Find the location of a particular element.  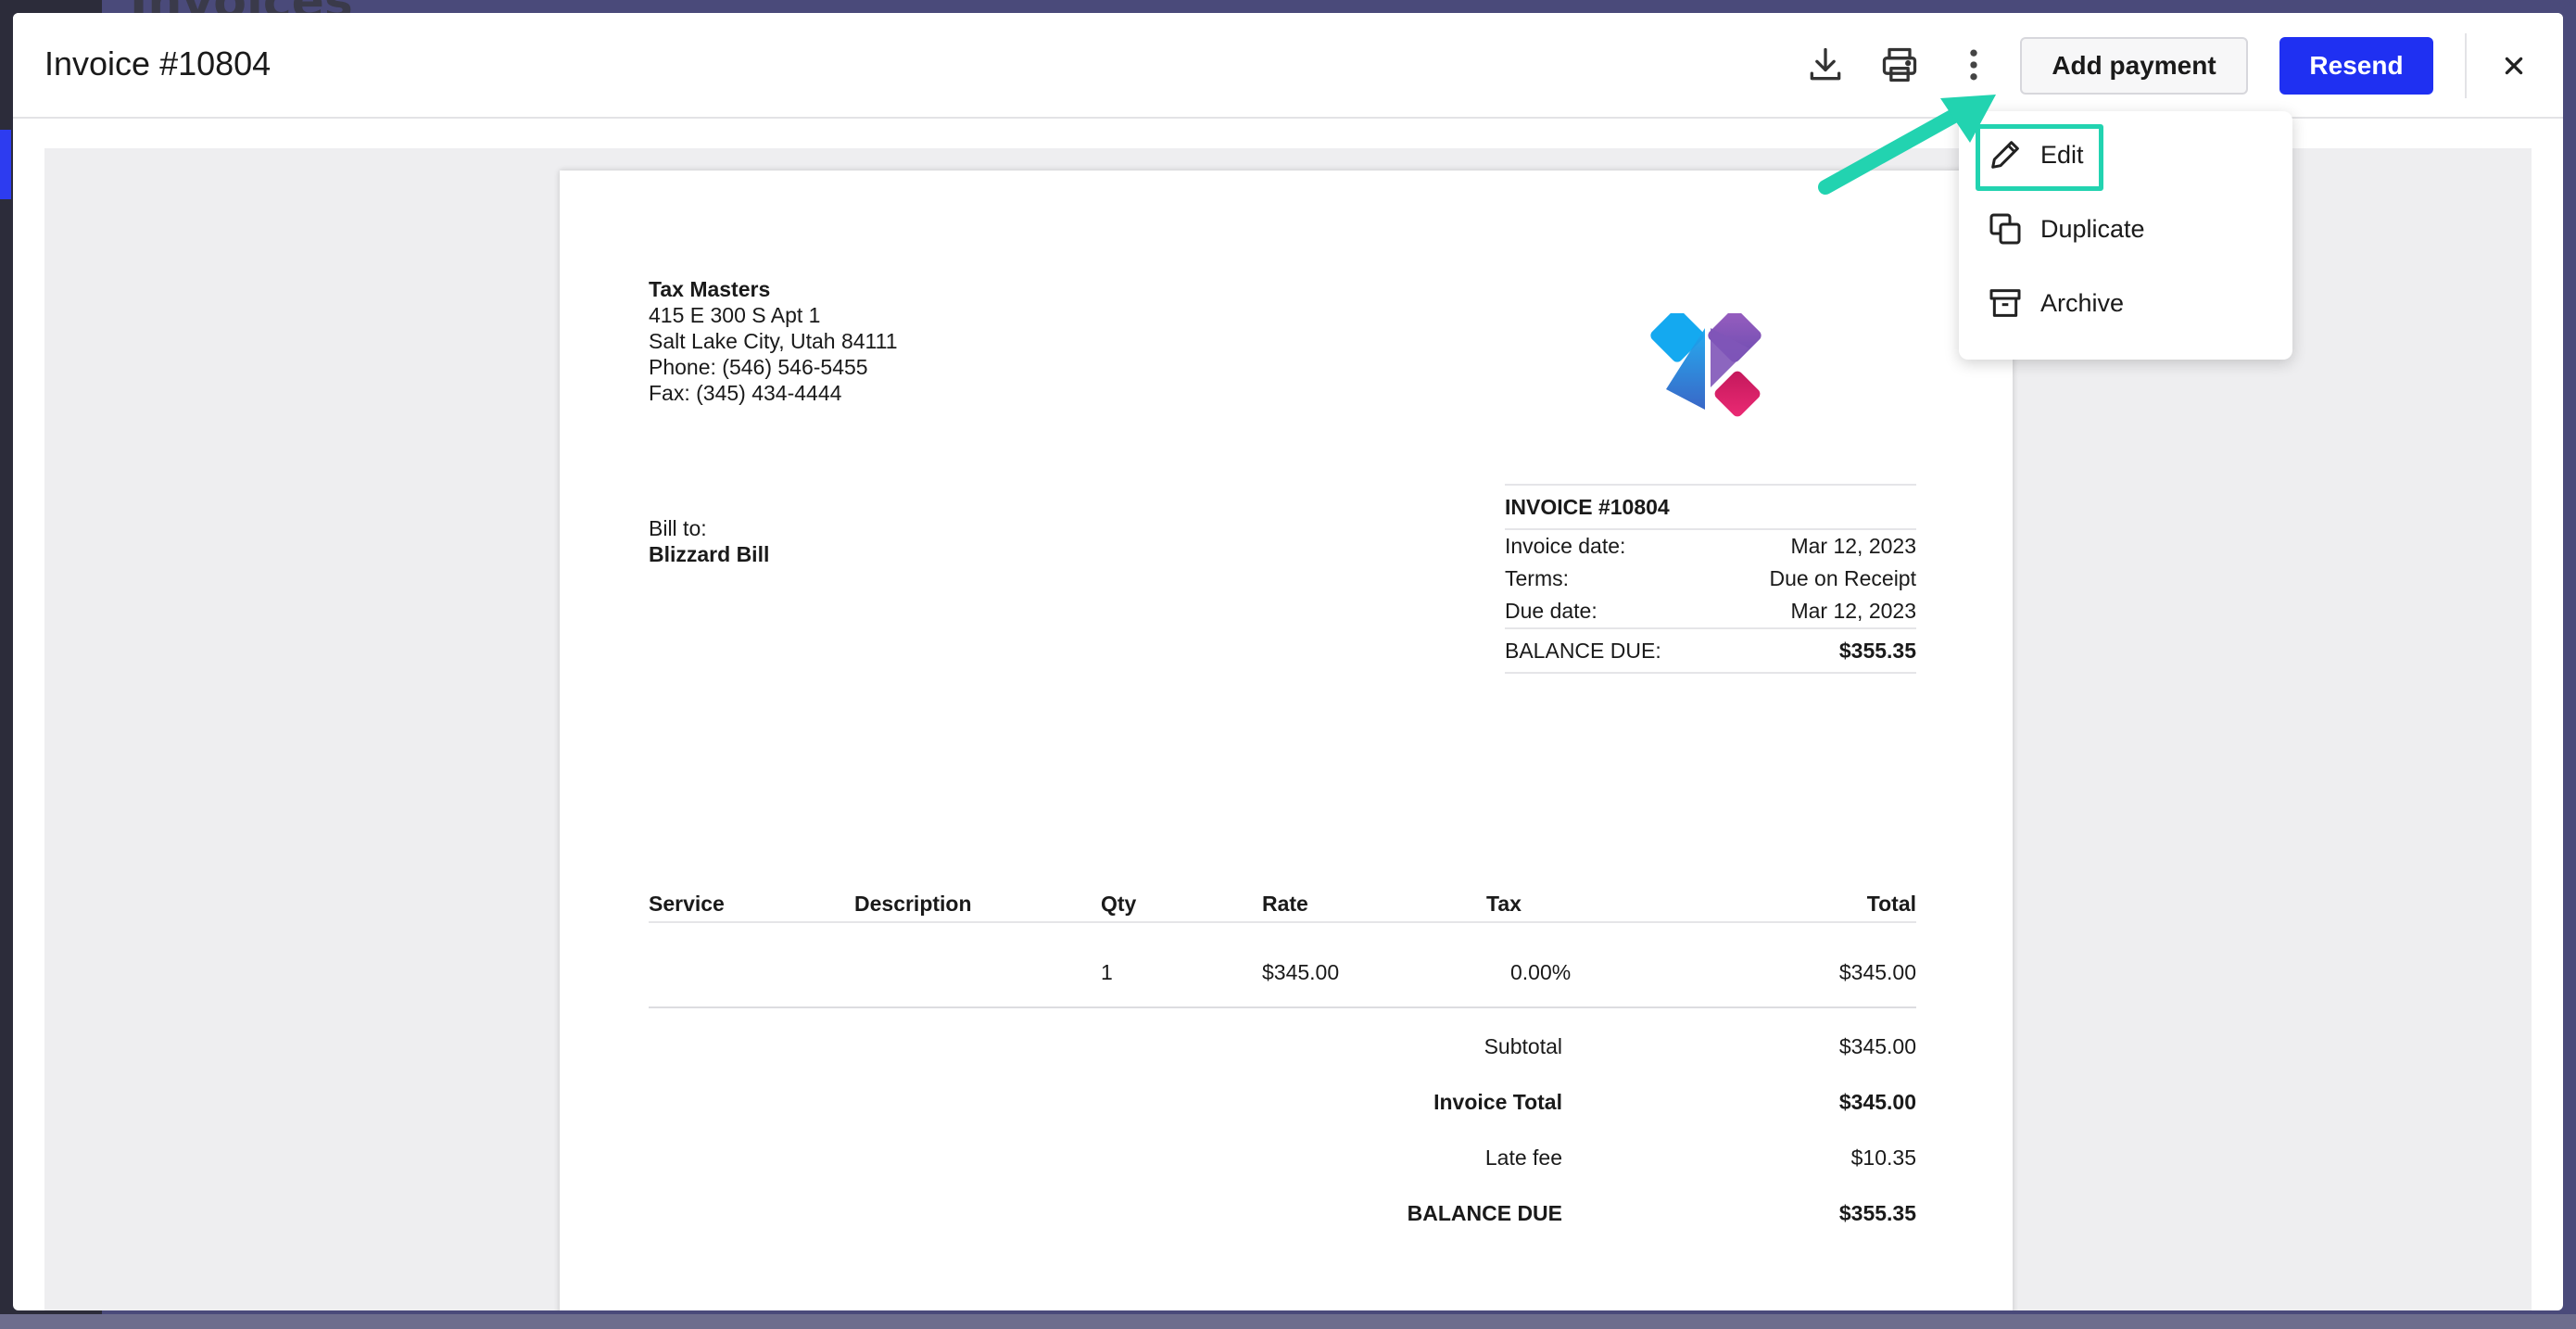

late-fee-value: $10.35 is located at coordinates (1883, 1157).